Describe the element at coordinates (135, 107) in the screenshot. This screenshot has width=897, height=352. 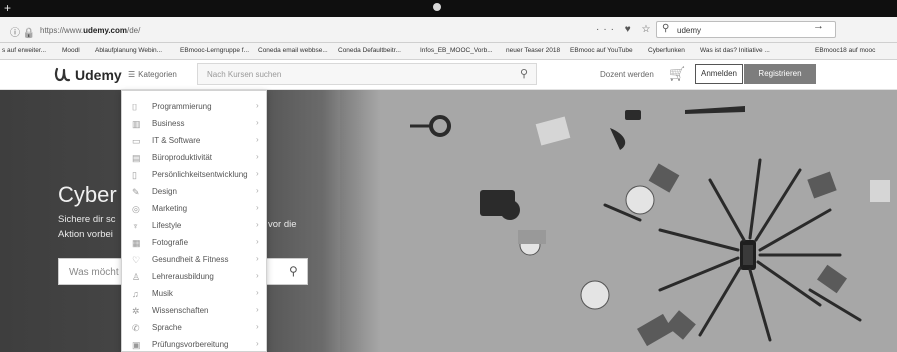
I see `code-icon: ⌷` at that location.